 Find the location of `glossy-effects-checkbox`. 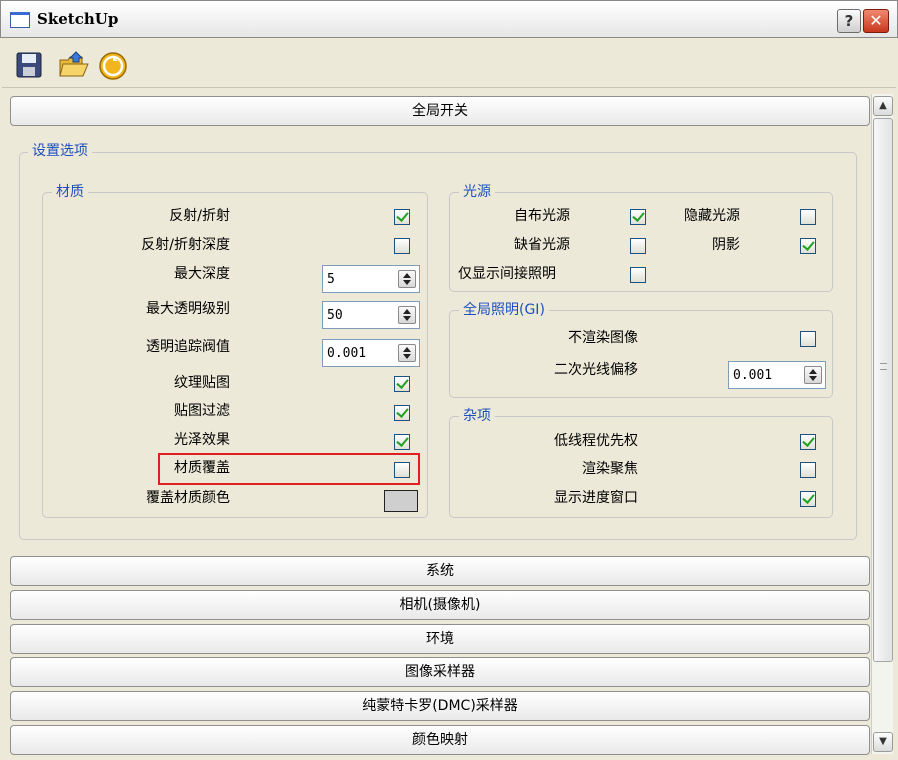

glossy-effects-checkbox is located at coordinates (402, 442).